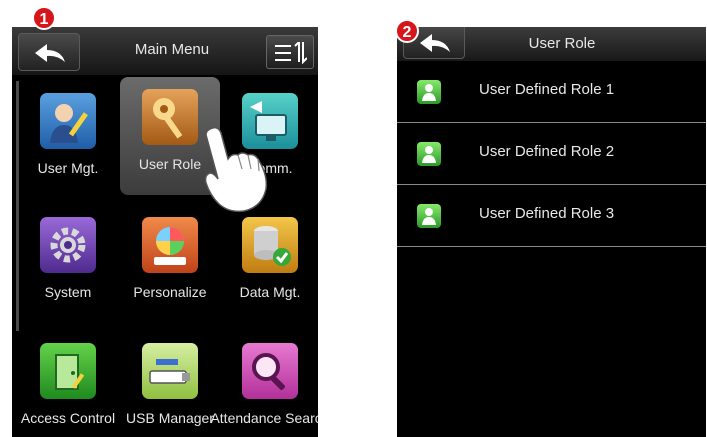 The height and width of the screenshot is (437, 707). I want to click on door-icon, so click(68, 371).